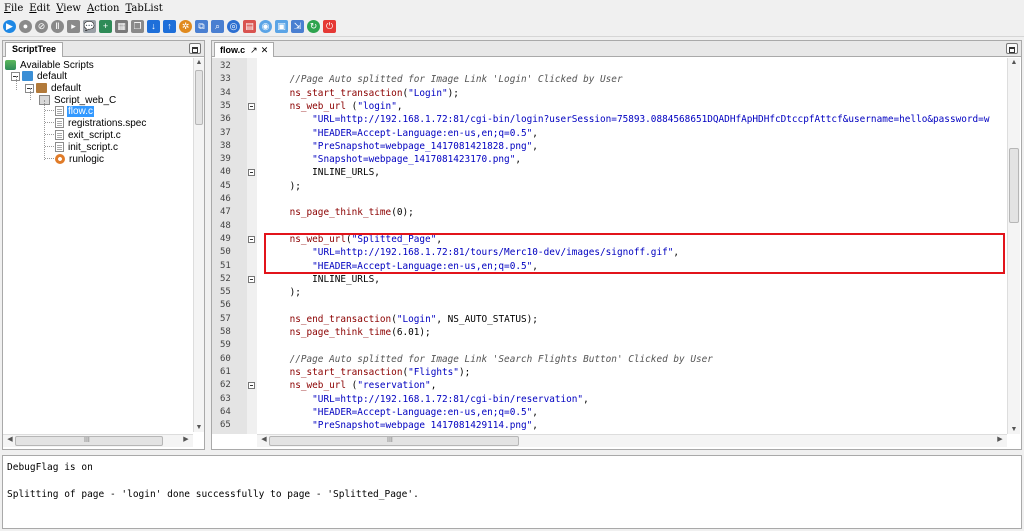  What do you see at coordinates (137, 26) in the screenshot?
I see `copy-icon: ❐` at bounding box center [137, 26].